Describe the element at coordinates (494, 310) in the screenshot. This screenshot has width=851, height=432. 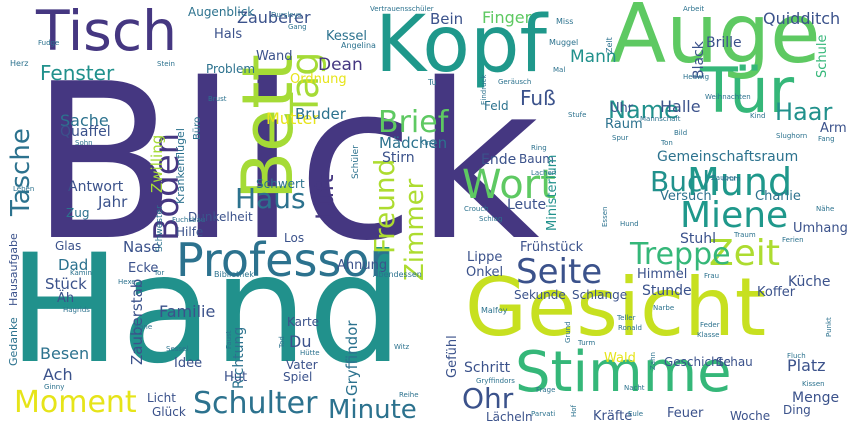
I see `word-malfoy: Malfoy` at that location.